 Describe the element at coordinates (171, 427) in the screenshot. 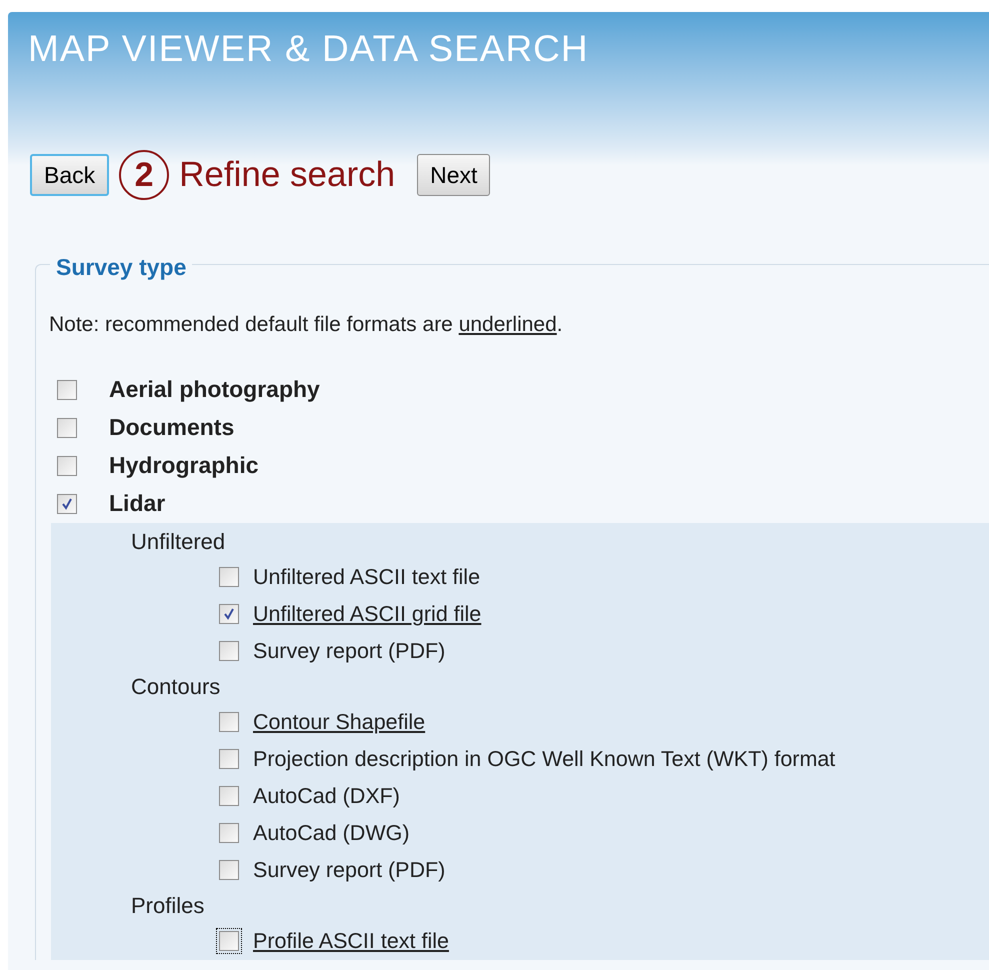

I see `survey-type-label: Documents` at that location.